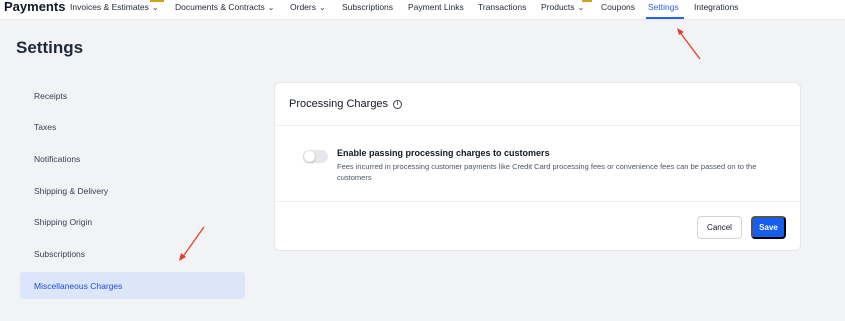  I want to click on sidebar-item-label: Receipts, so click(51, 95).